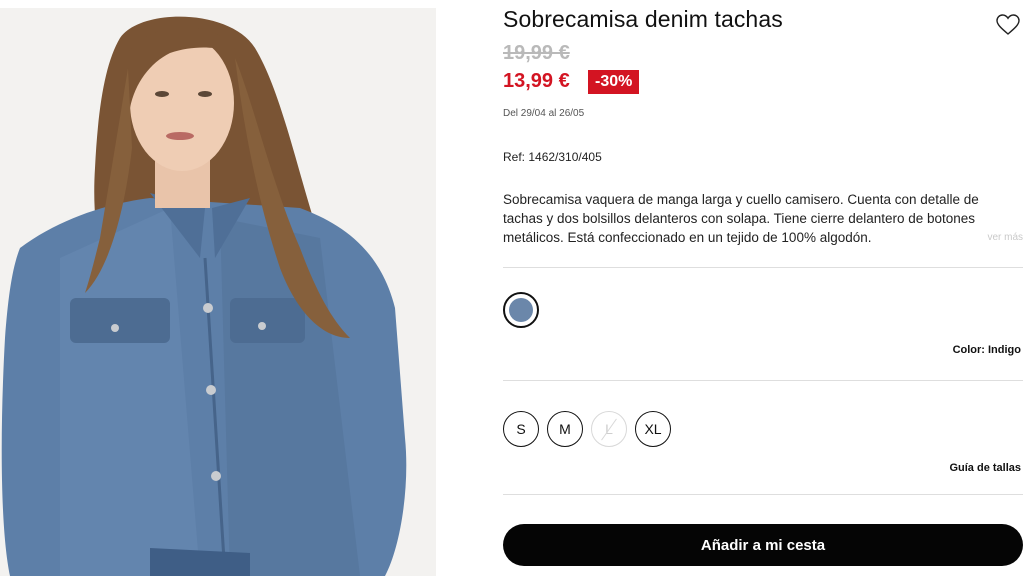 The height and width of the screenshot is (576, 1024). I want to click on original-price: 19,99 €, so click(536, 53).